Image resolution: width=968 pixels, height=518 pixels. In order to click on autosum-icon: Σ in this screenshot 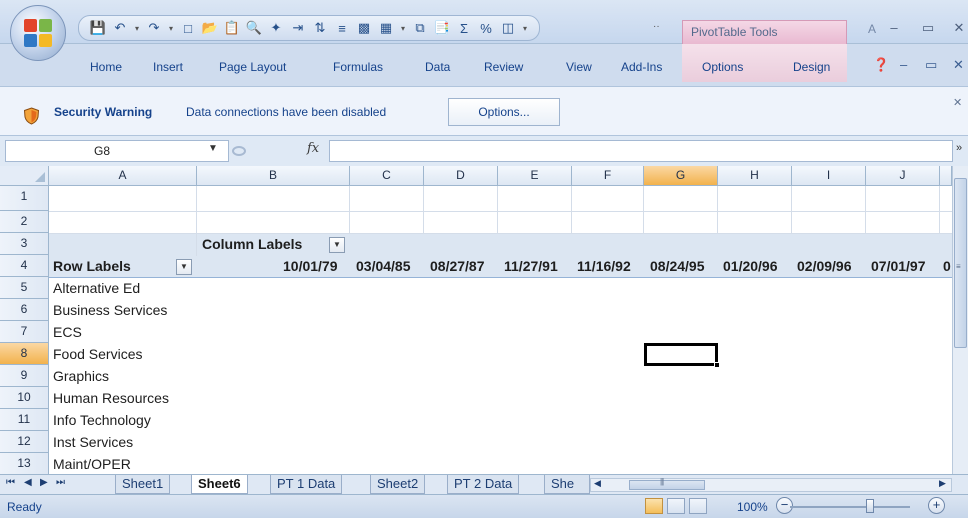, I will do `click(464, 28)`.